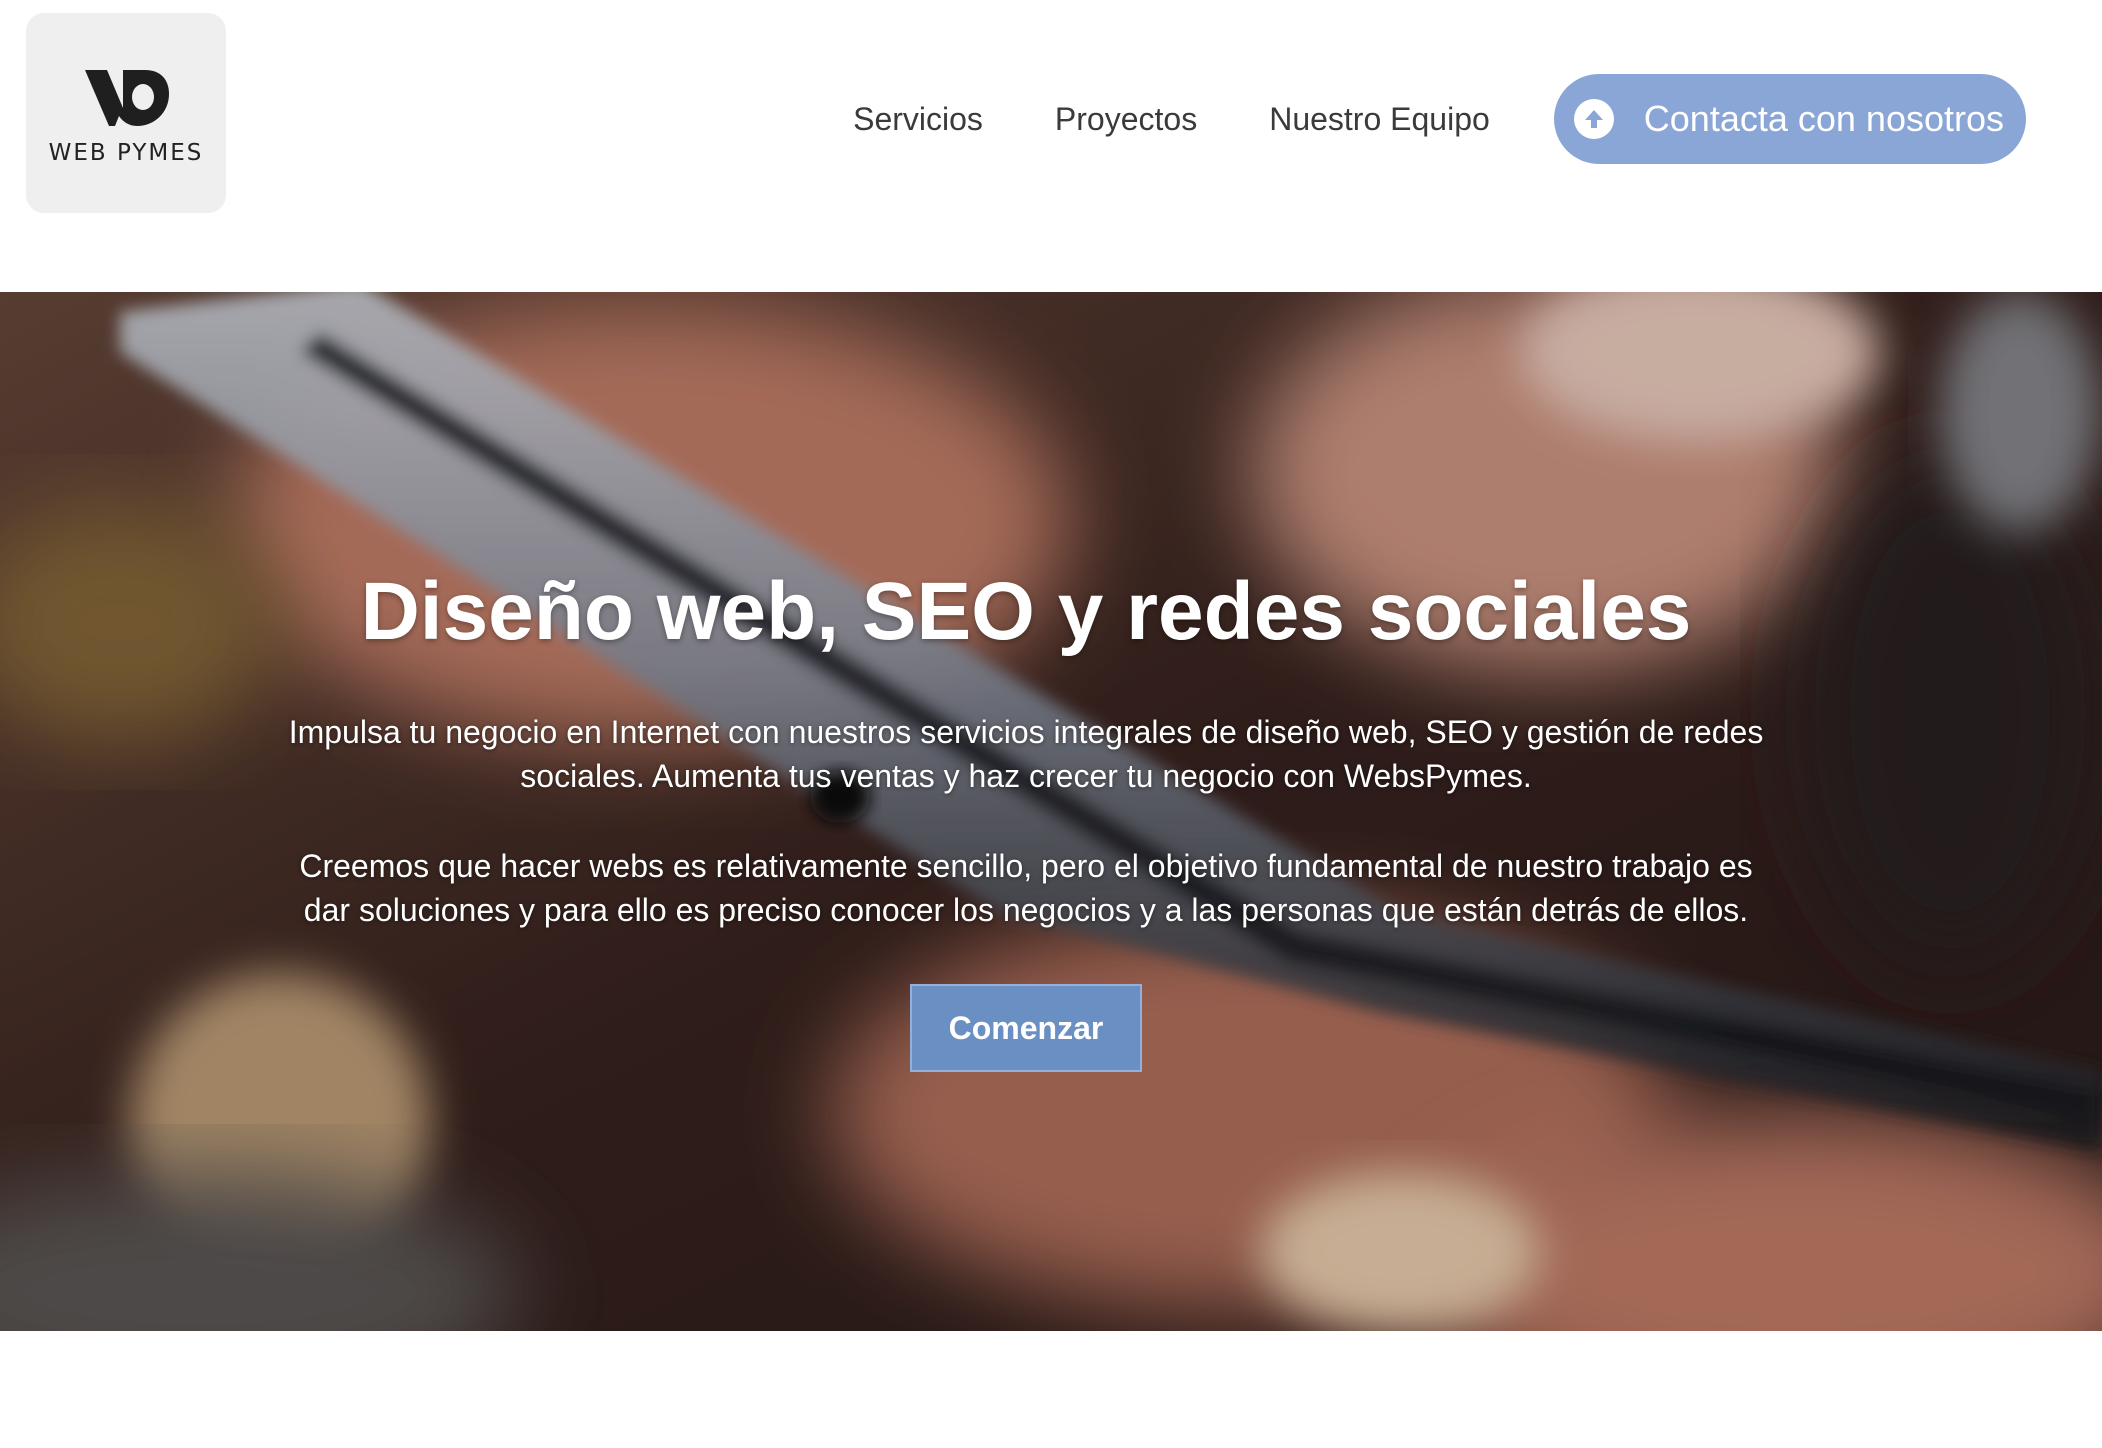  Describe the element at coordinates (1823, 118) in the screenshot. I see `contact-button-label: Contacta con nosotros` at that location.